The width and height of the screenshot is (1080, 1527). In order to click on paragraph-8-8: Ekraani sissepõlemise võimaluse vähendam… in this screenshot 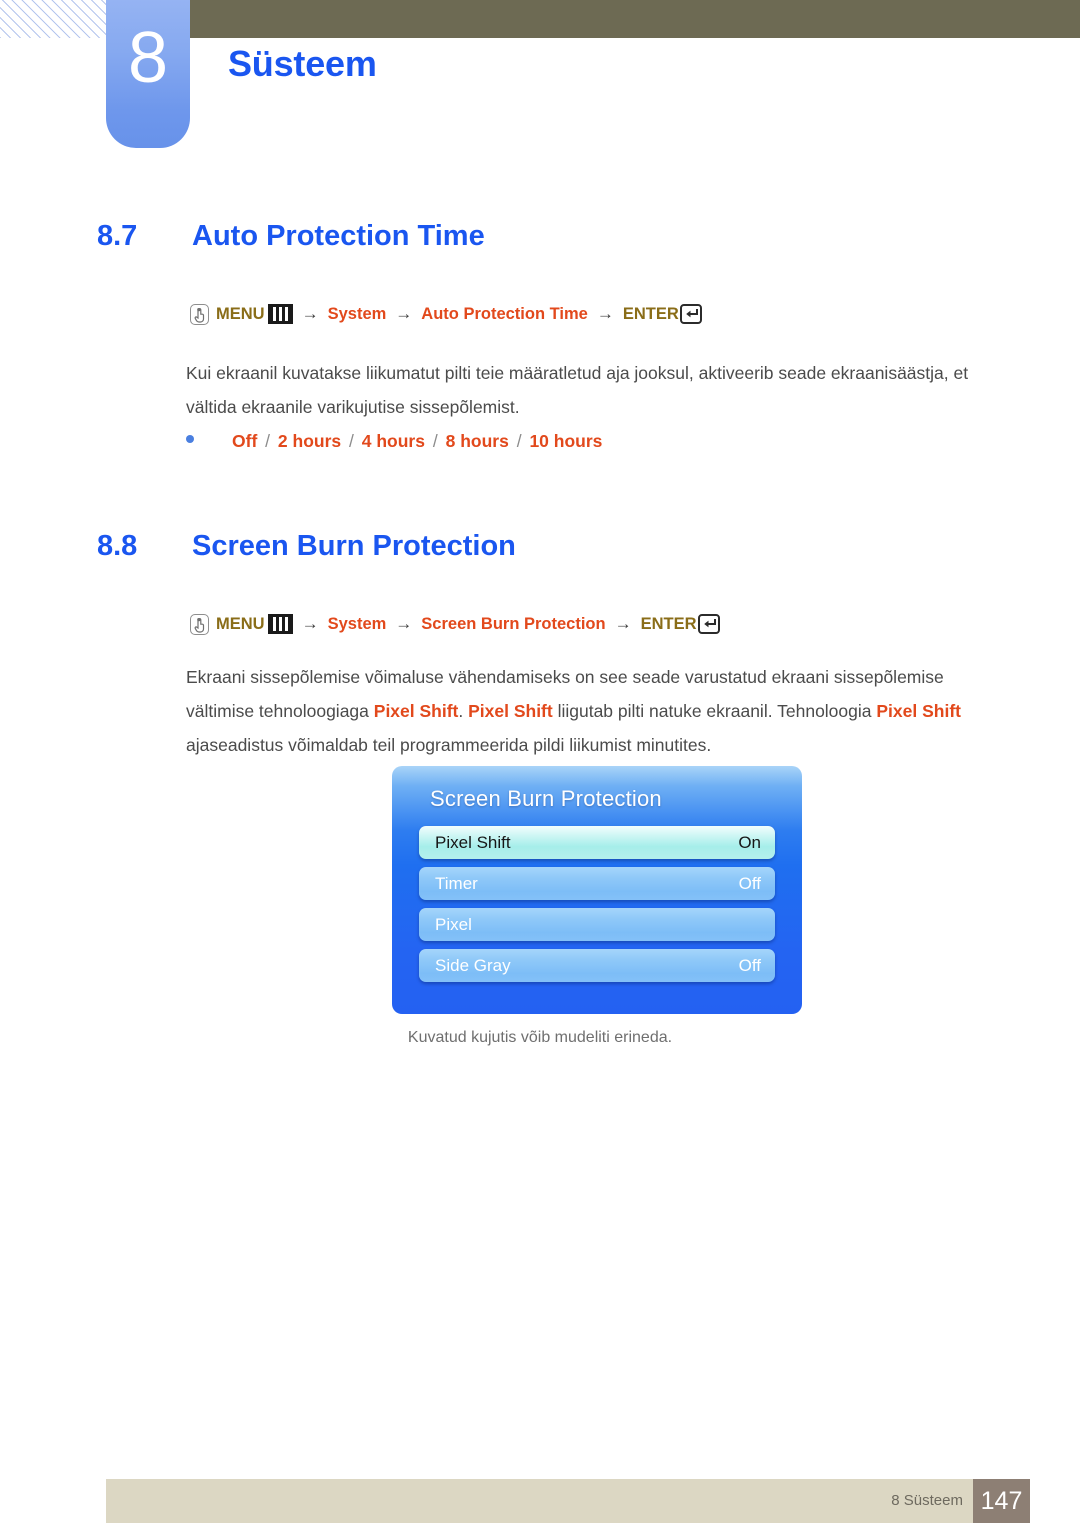, I will do `click(586, 711)`.